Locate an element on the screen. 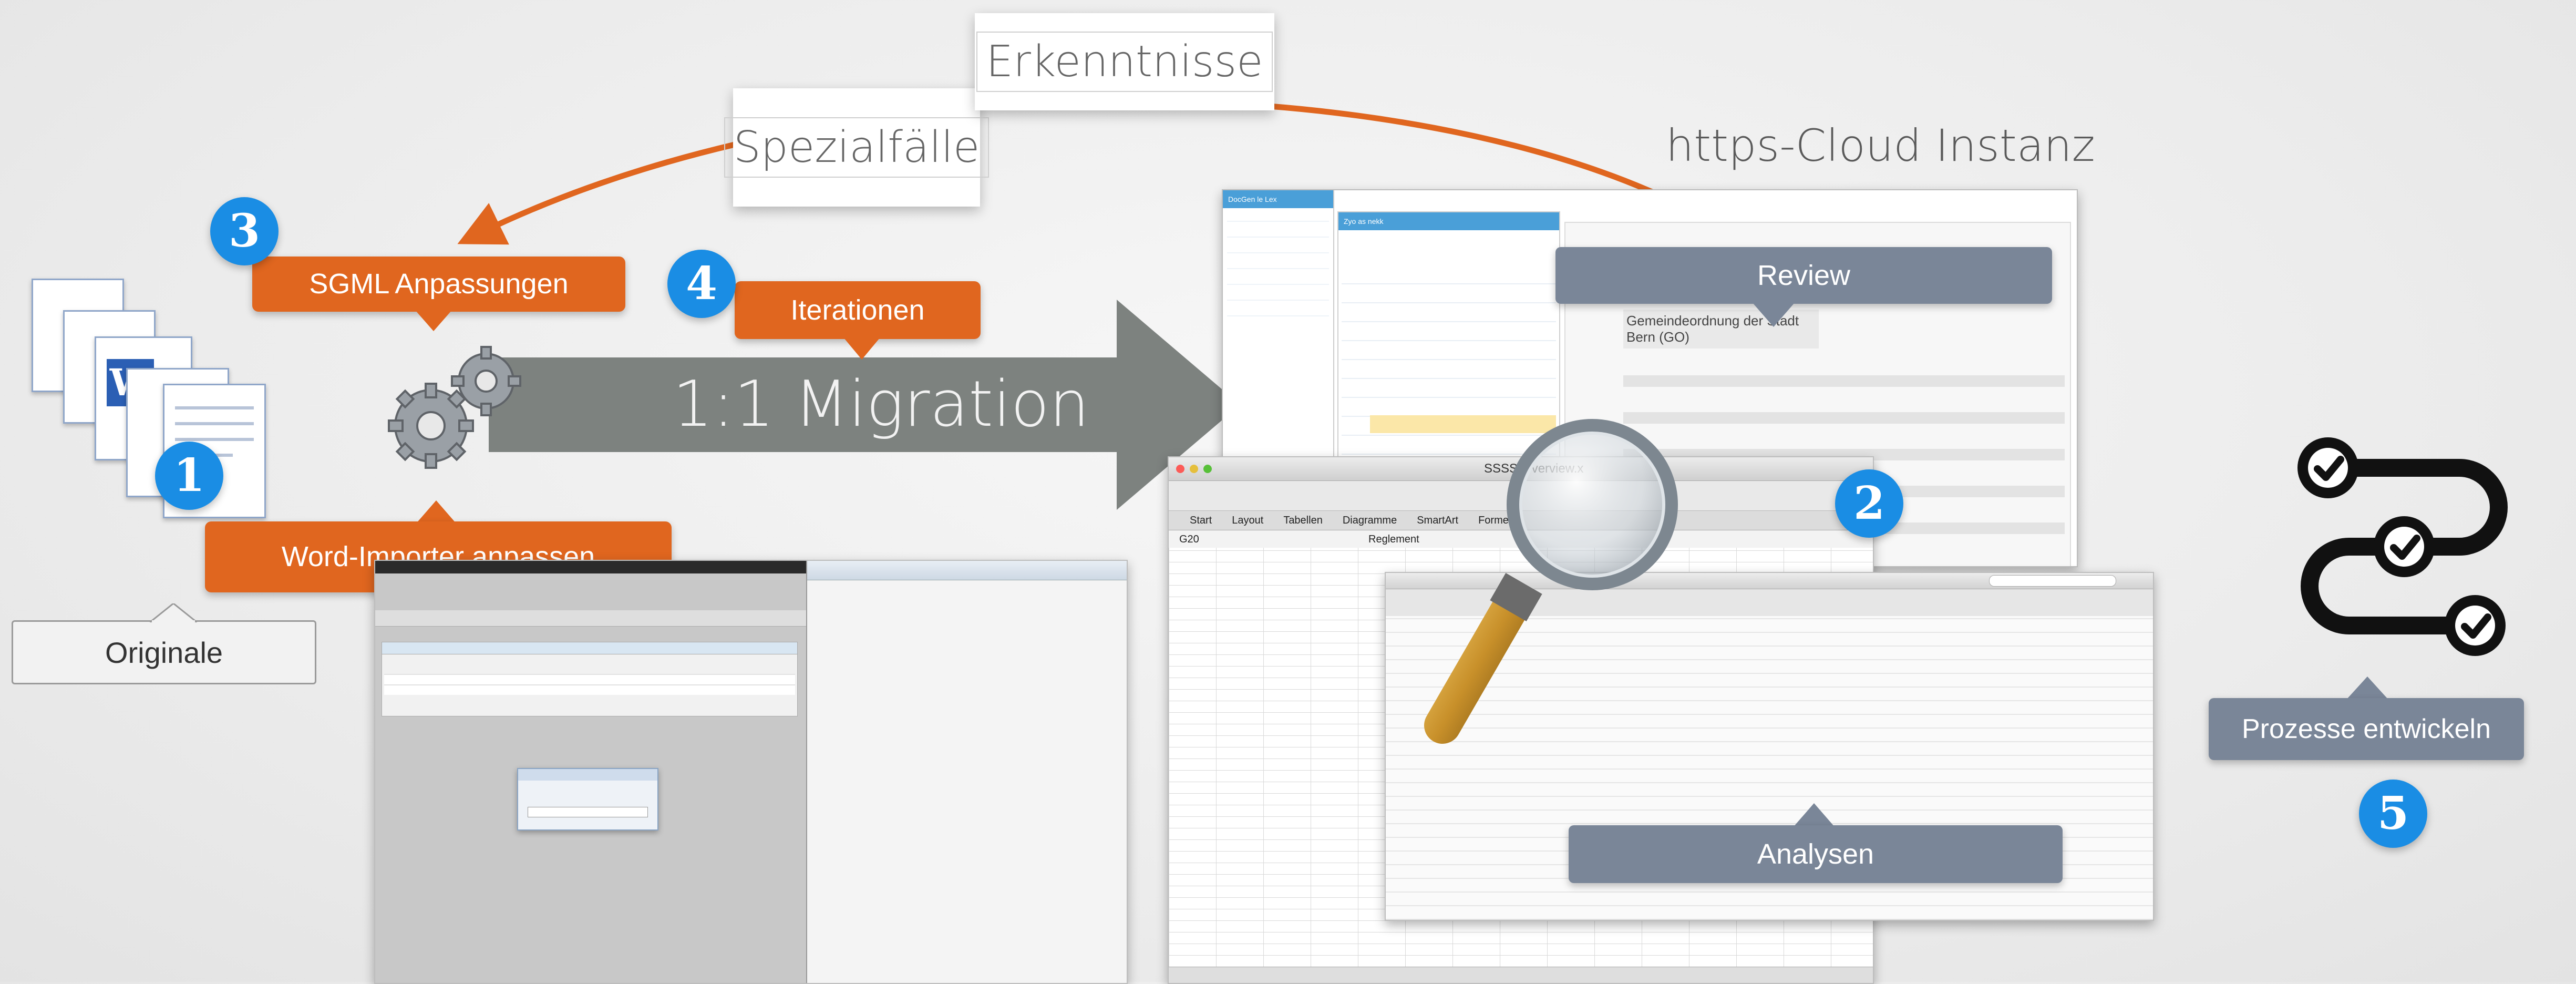 This screenshot has width=2576, height=984. callout-sgml-anpassungen: SGML Anpassungen is located at coordinates (438, 284).